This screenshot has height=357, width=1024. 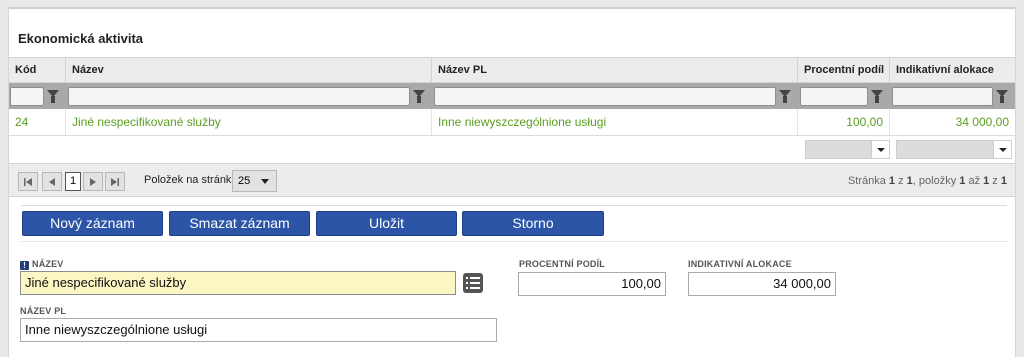 What do you see at coordinates (92, 223) in the screenshot?
I see `new-record-button: Nový záznam` at bounding box center [92, 223].